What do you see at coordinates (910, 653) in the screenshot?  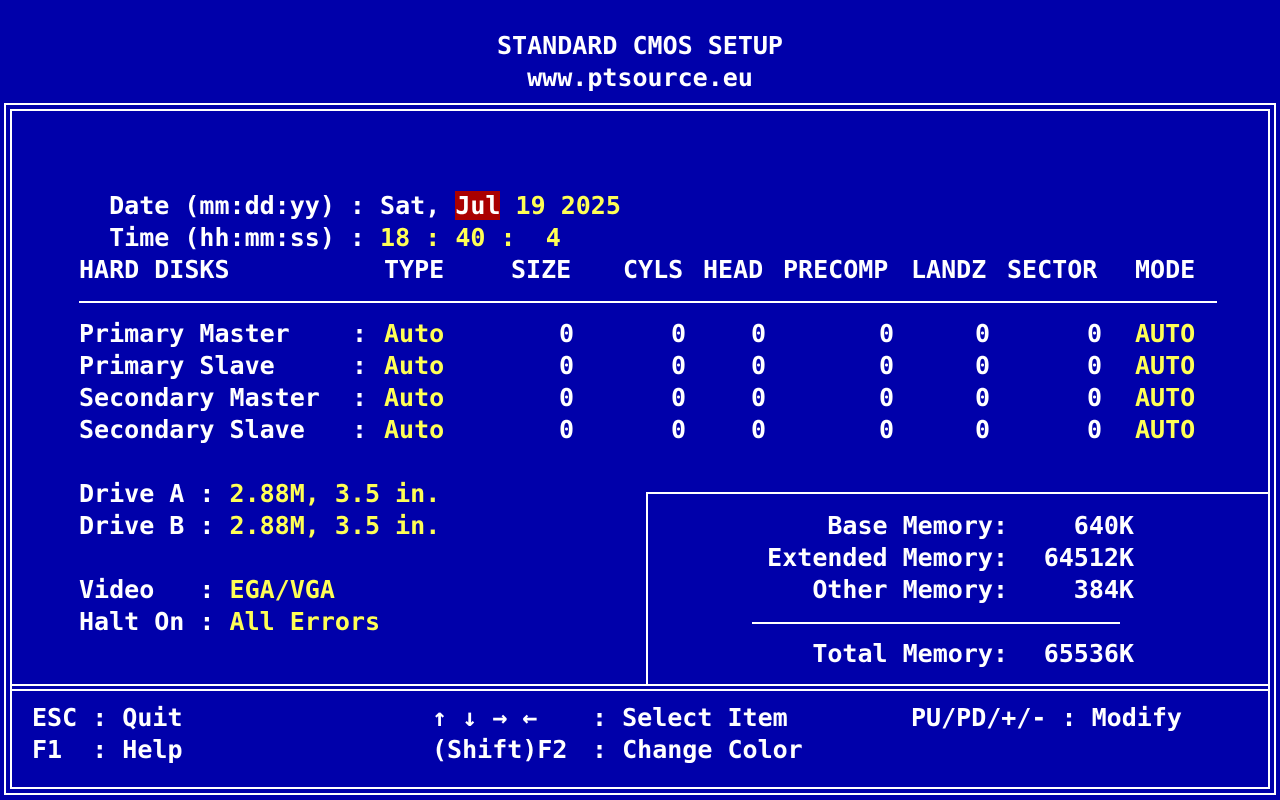 I see `total-memory-label: Total Memory:` at bounding box center [910, 653].